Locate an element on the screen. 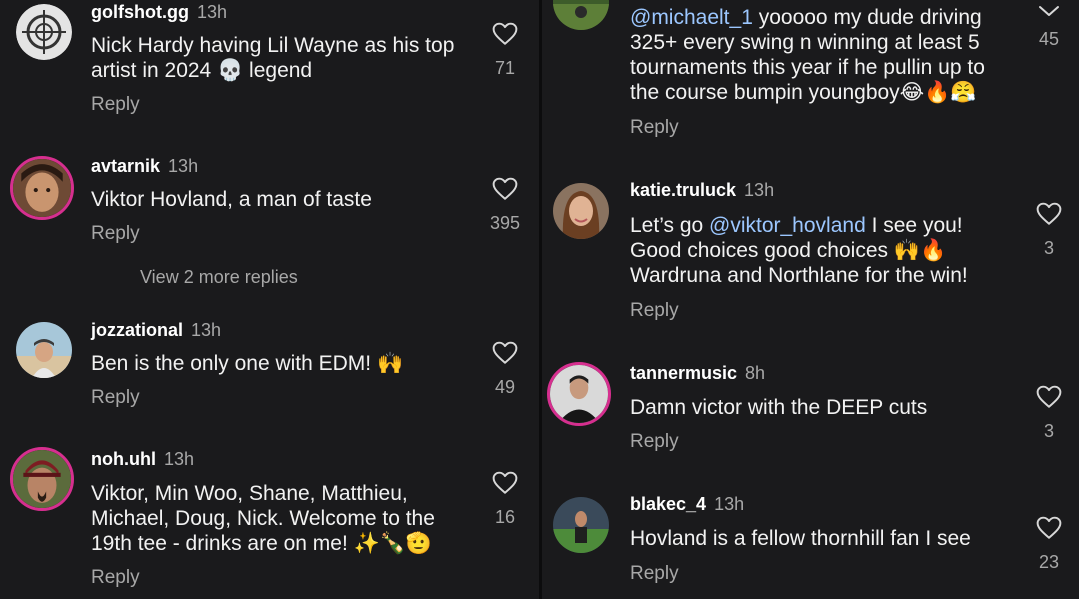 This screenshot has width=1079, height=599. cap-avatar-icon is located at coordinates (42, 479).